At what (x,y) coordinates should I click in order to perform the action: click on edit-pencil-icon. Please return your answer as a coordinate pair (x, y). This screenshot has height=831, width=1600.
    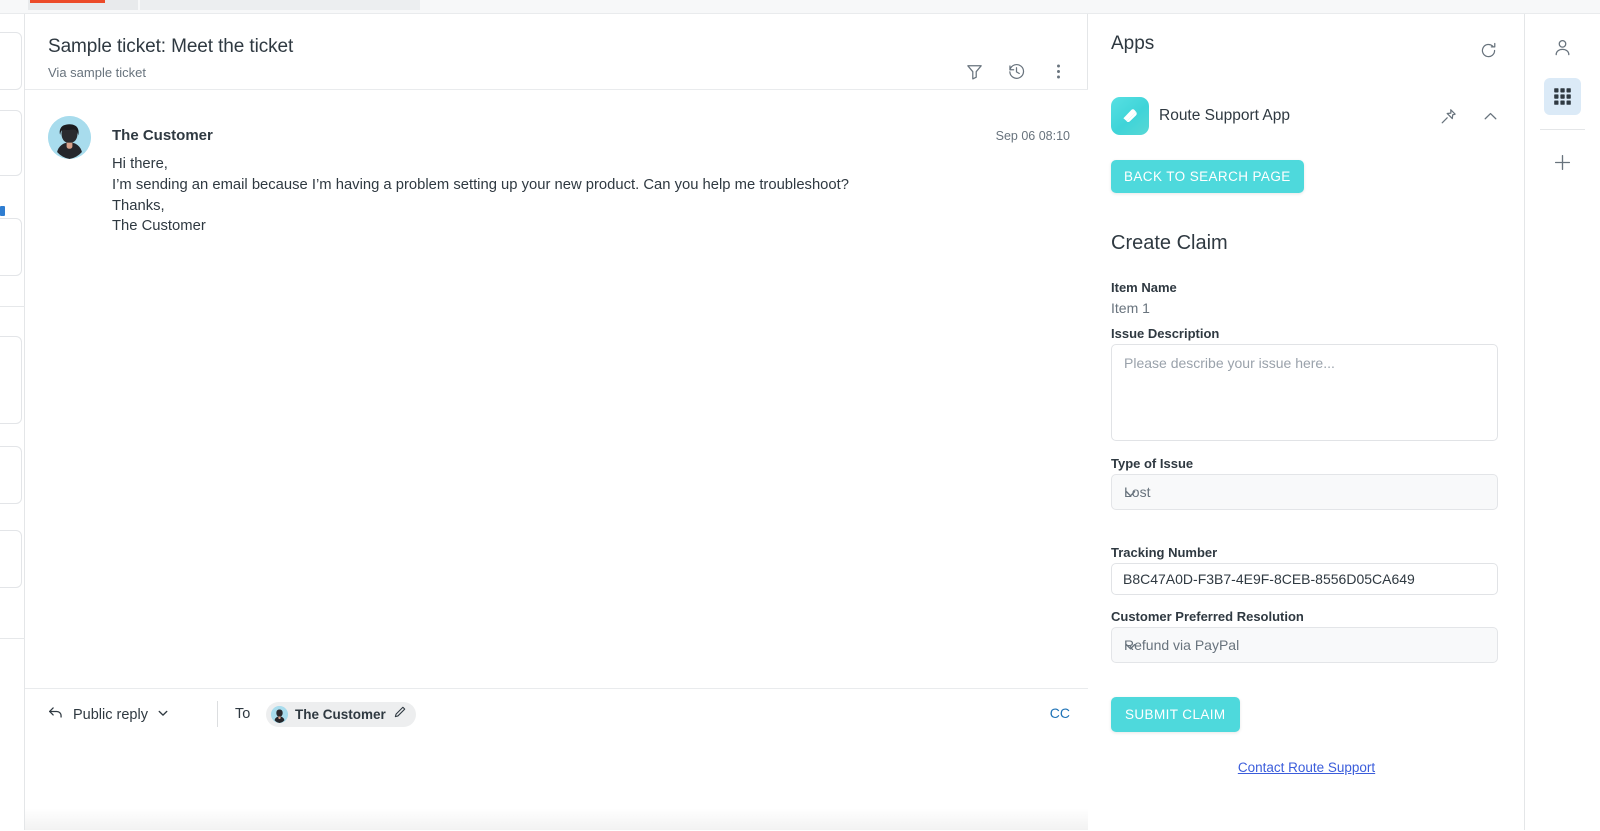
    Looking at the image, I should click on (400, 714).